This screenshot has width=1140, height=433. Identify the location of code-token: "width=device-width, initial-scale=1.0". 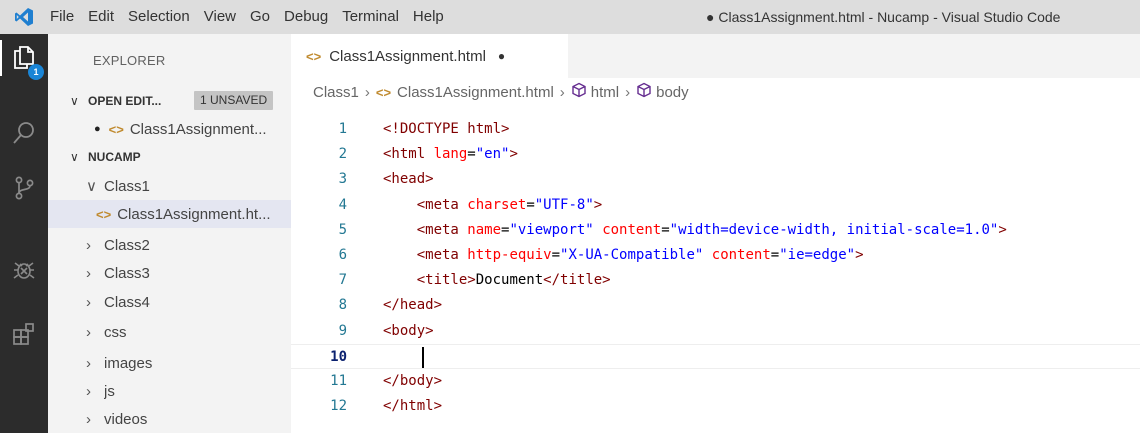
(834, 230).